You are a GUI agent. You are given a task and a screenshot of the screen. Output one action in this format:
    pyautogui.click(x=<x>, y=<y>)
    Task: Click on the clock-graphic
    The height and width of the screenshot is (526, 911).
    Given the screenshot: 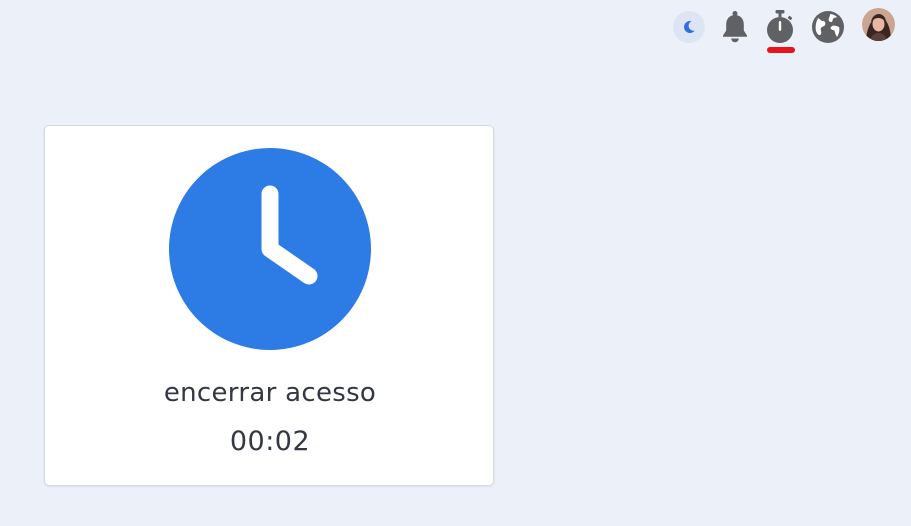 What is the action you would take?
    pyautogui.click(x=270, y=249)
    